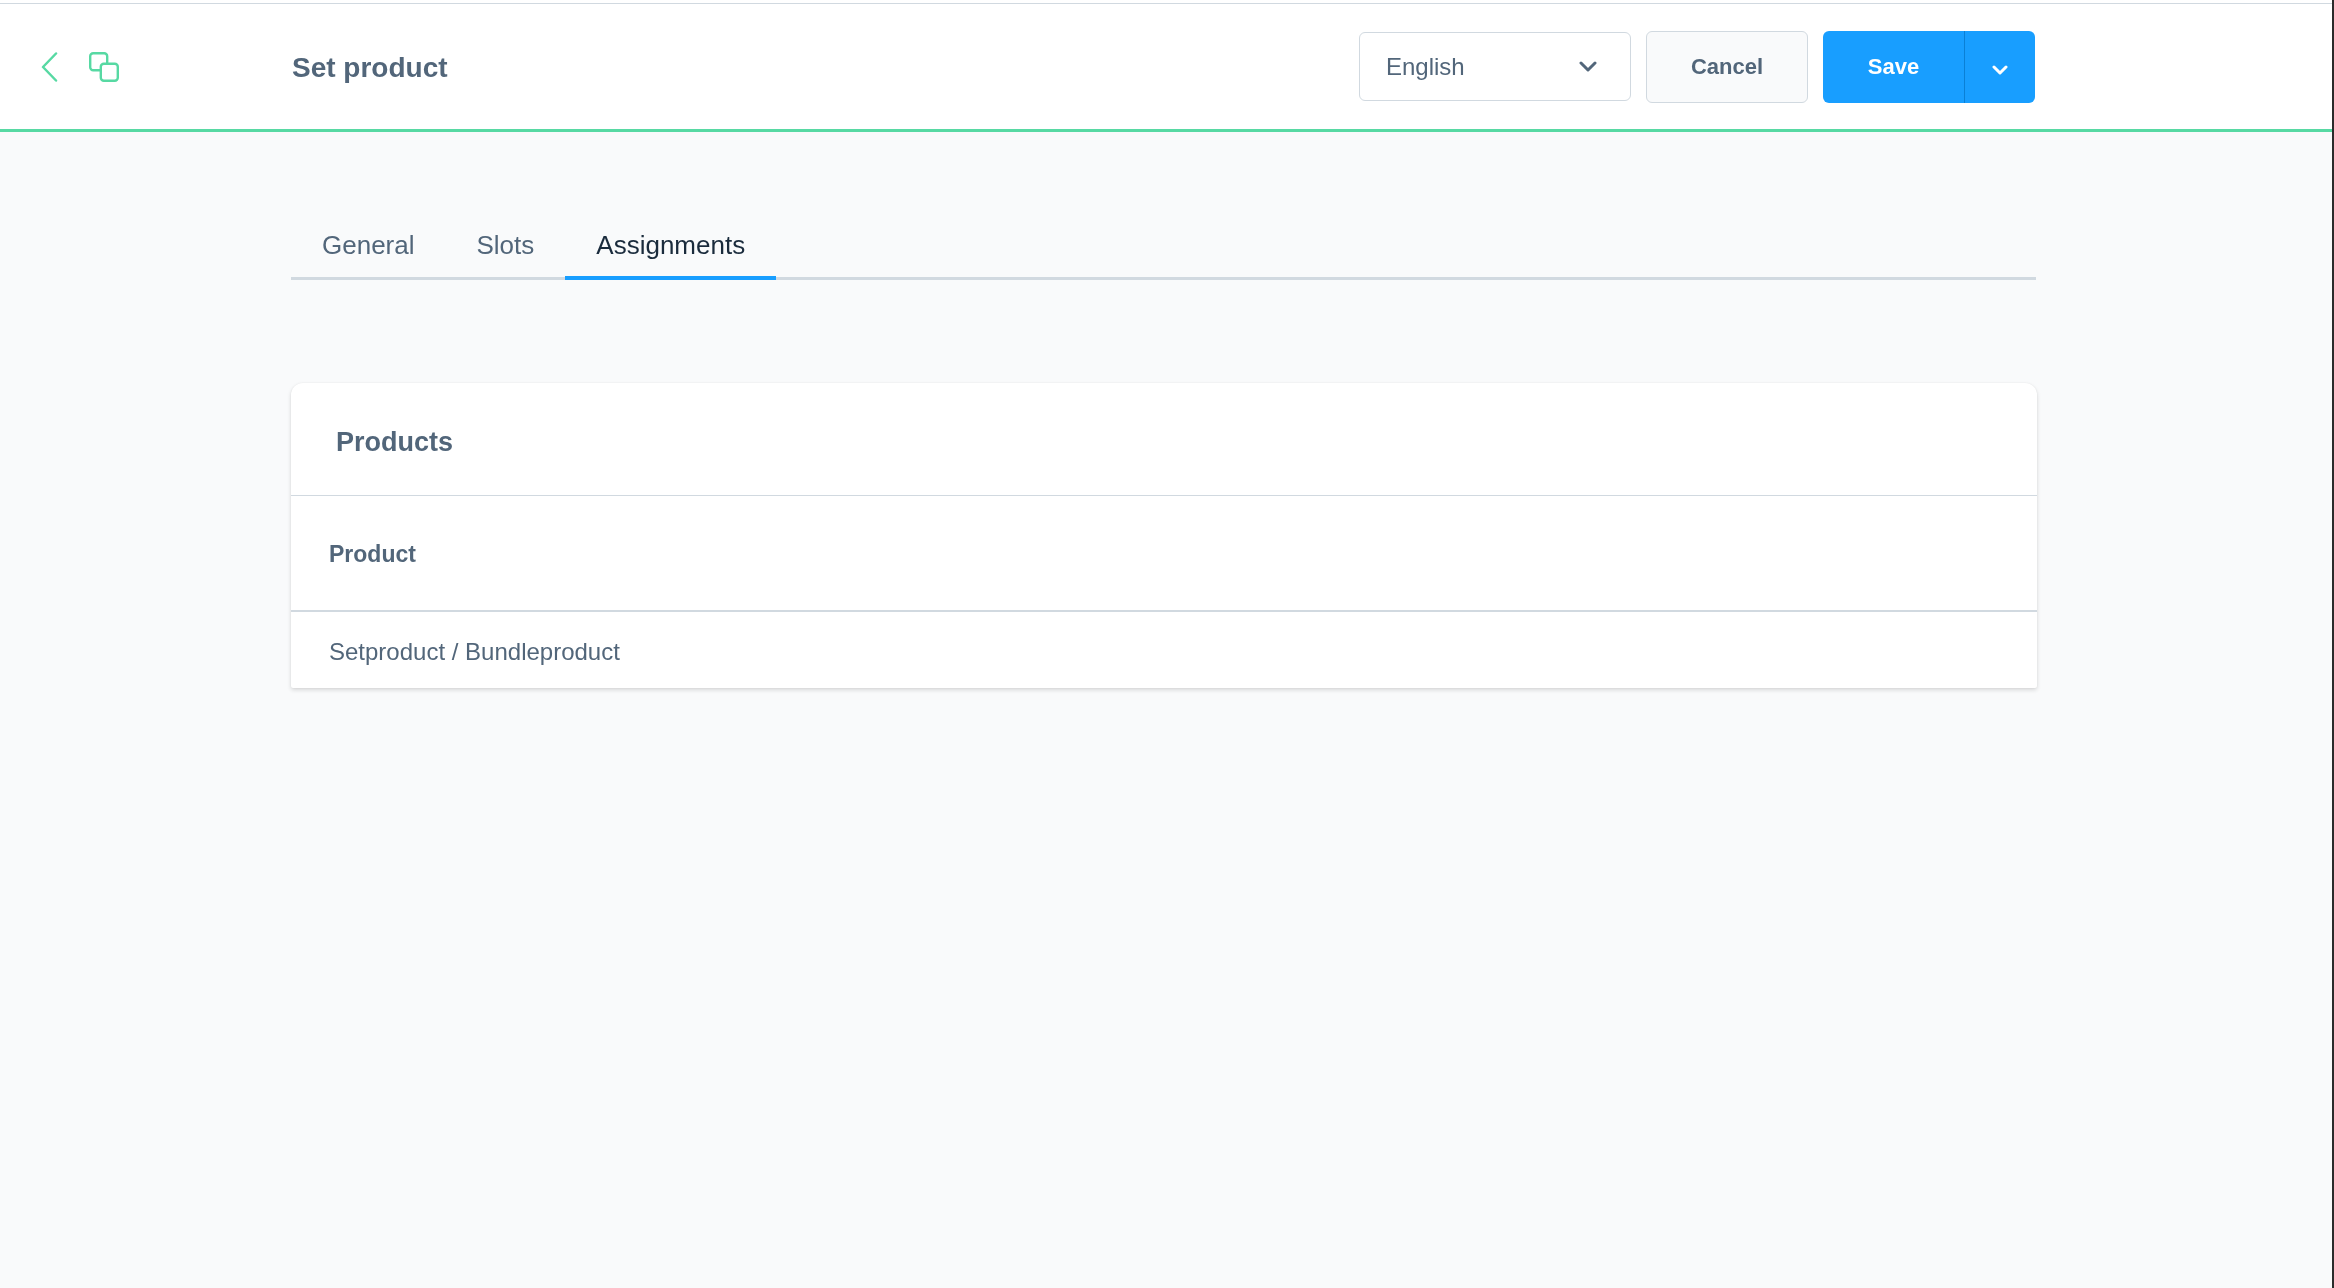 Image resolution: width=2334 pixels, height=1288 pixels. Describe the element at coordinates (368, 246) in the screenshot. I see `tab: General` at that location.